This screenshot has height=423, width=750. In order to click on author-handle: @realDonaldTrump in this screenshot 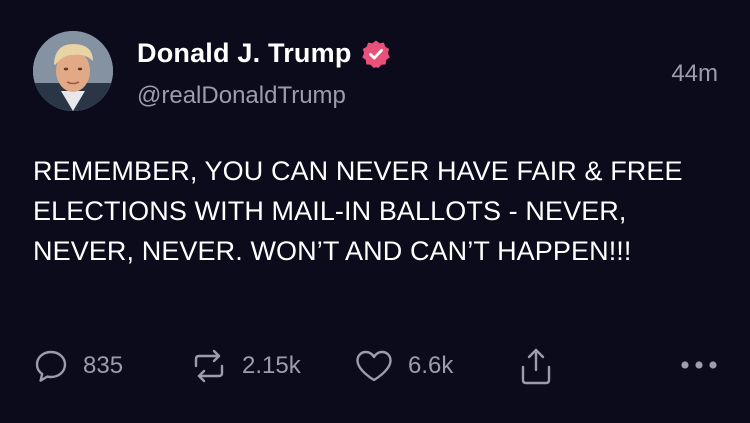, I will do `click(241, 96)`.